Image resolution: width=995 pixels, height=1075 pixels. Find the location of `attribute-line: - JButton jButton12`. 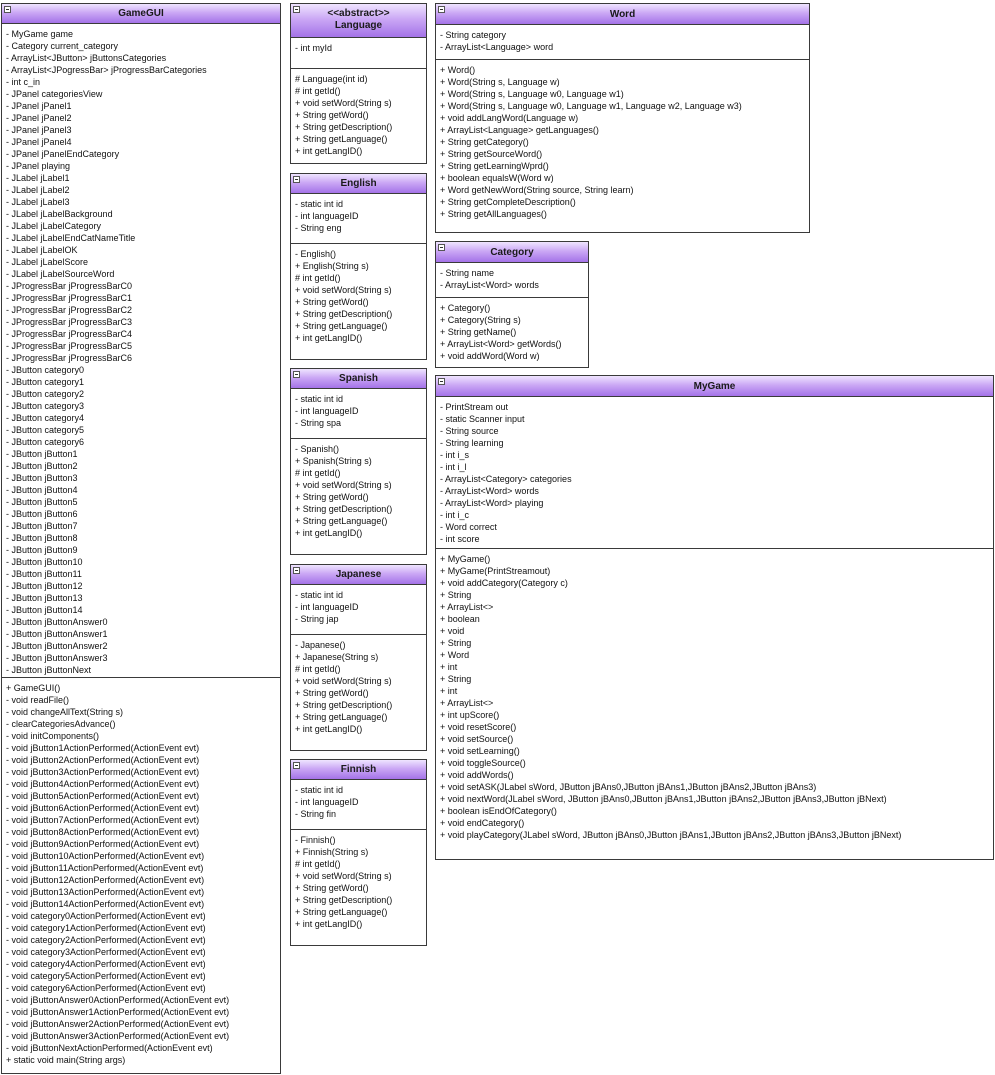

attribute-line: - JButton jButton12 is located at coordinates (44, 586).